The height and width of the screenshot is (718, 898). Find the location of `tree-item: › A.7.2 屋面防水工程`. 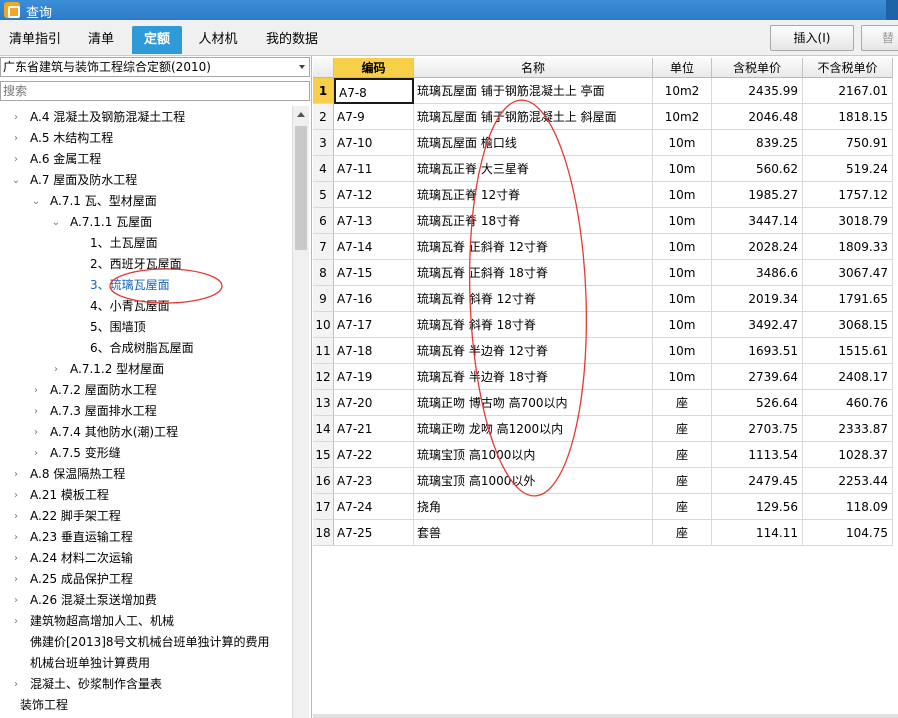

tree-item: › A.7.2 屋面防水工程 is located at coordinates (146, 390).